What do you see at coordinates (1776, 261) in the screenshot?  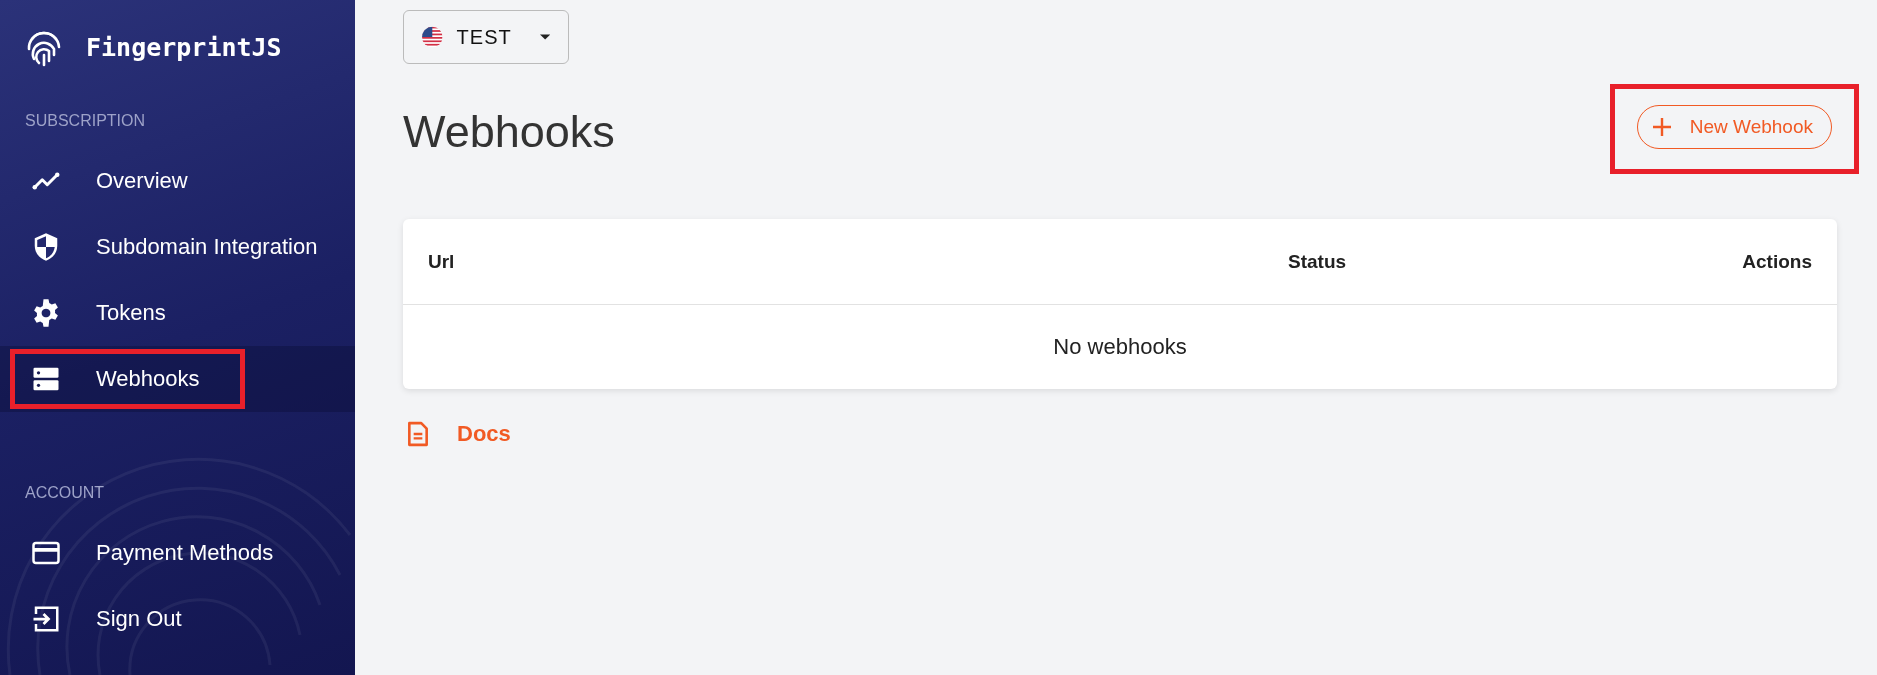 I see `column-header: Actions` at bounding box center [1776, 261].